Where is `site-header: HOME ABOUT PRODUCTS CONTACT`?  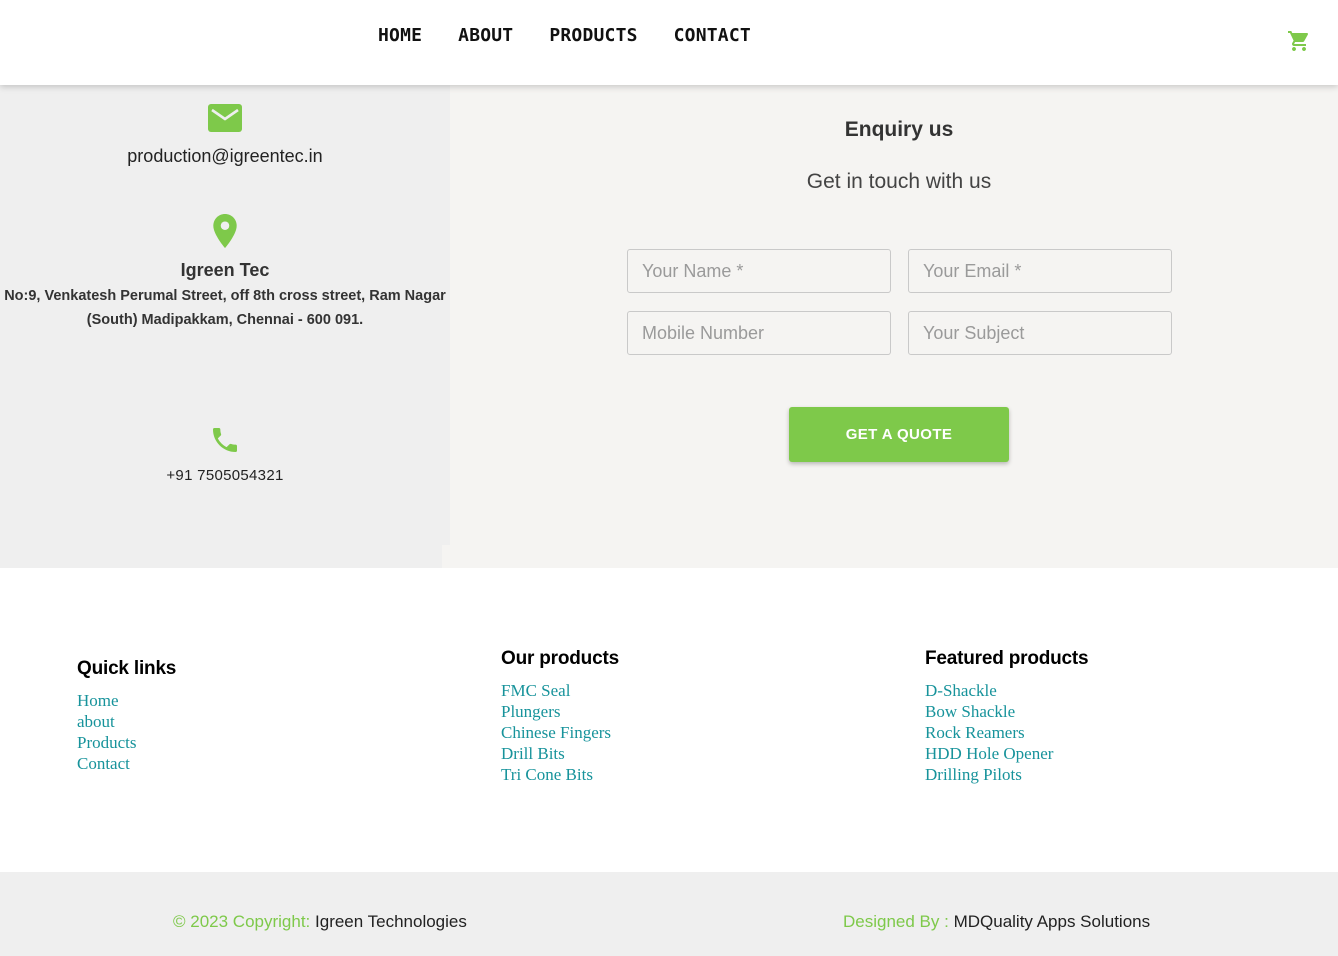 site-header: HOME ABOUT PRODUCTS CONTACT is located at coordinates (669, 42).